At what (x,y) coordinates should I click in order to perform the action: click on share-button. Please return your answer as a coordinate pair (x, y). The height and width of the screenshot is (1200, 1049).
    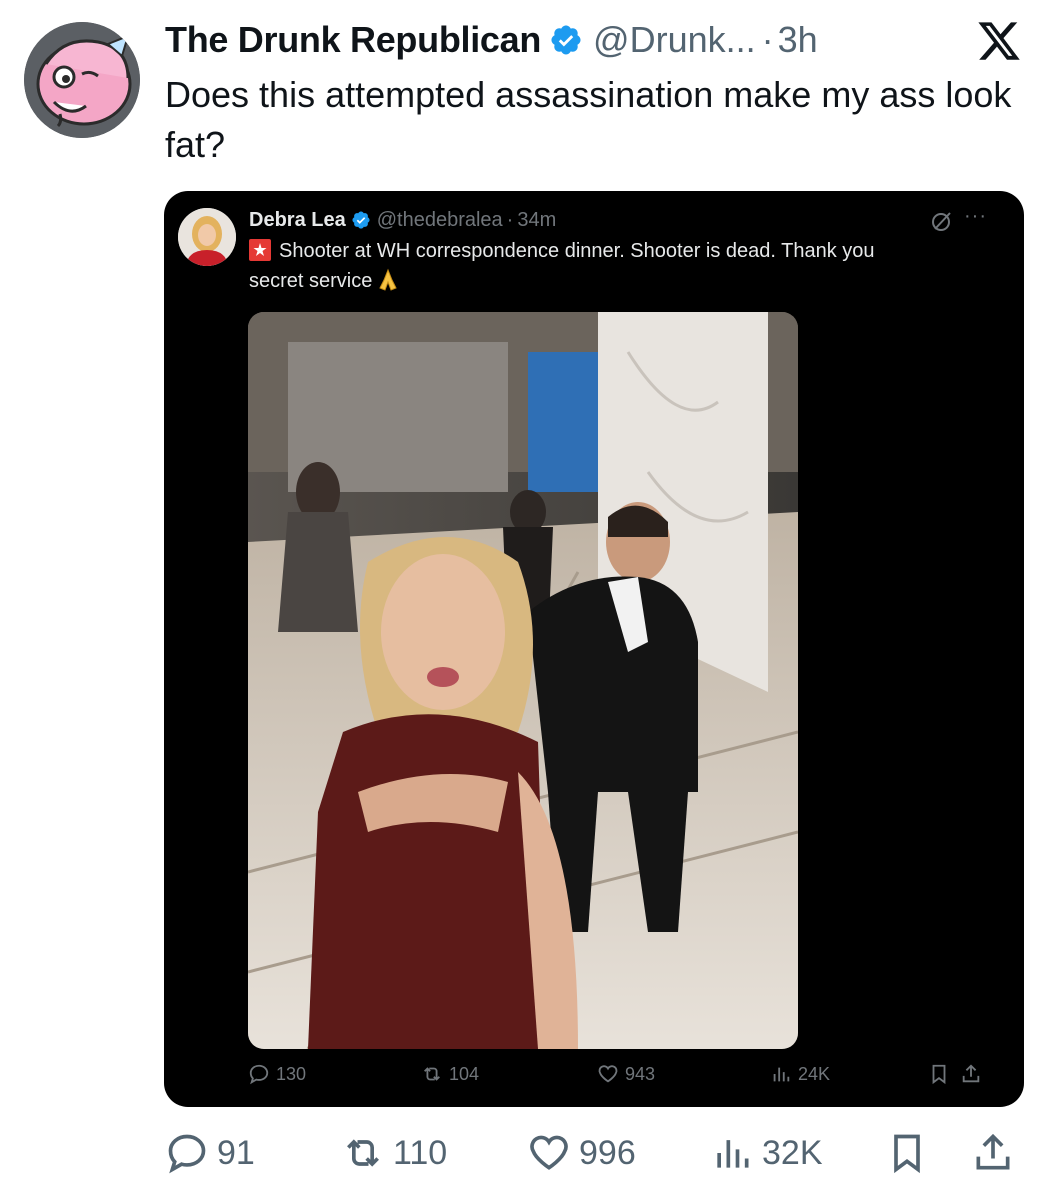
    Looking at the image, I should click on (997, 1153).